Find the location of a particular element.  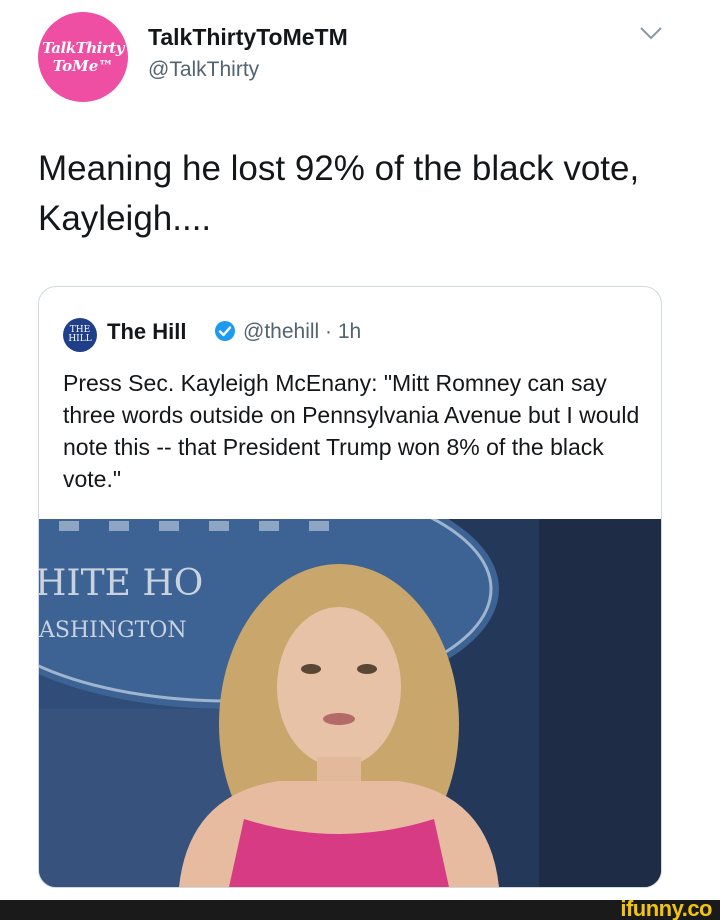

footer-bar: ifunny.co is located at coordinates (360, 908).